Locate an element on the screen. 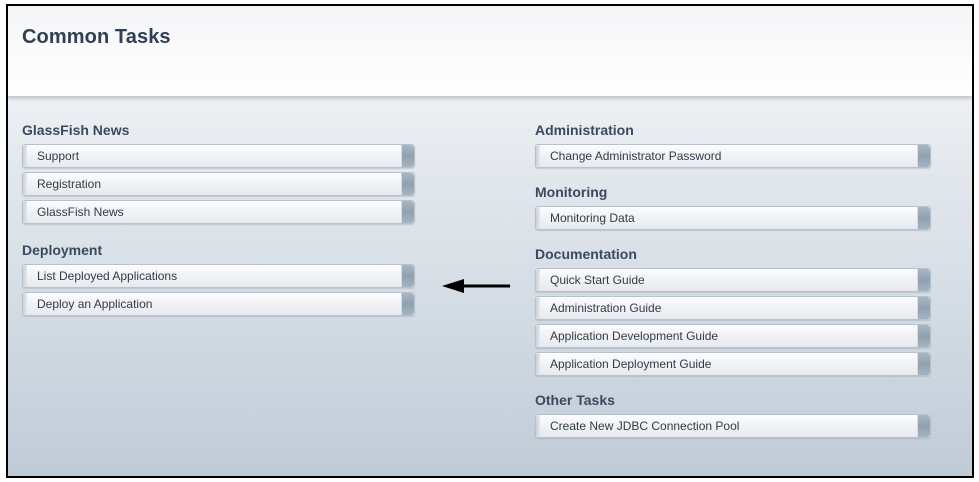  task-button-label: List Deployed Applications is located at coordinates (107, 276).